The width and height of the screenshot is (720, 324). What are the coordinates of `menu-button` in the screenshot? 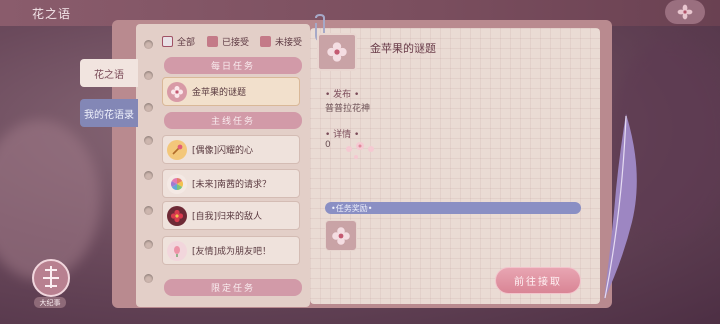 It's located at (685, 12).